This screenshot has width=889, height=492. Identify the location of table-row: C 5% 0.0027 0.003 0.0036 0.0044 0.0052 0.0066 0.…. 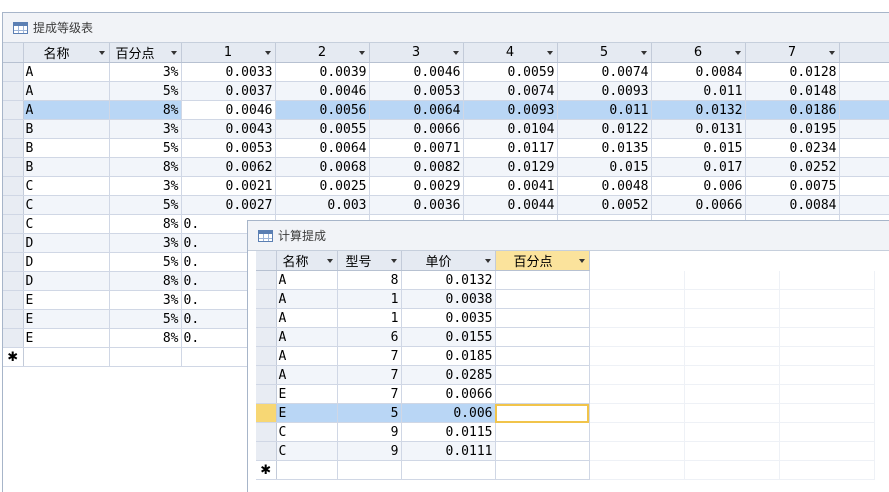
(446, 205).